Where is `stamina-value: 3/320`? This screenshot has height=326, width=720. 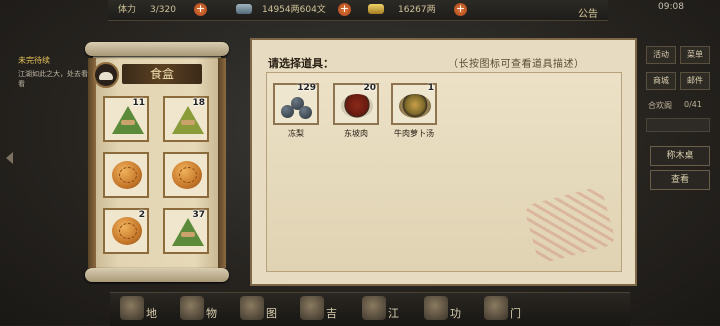
stamina-value: 3/320 is located at coordinates (163, 10).